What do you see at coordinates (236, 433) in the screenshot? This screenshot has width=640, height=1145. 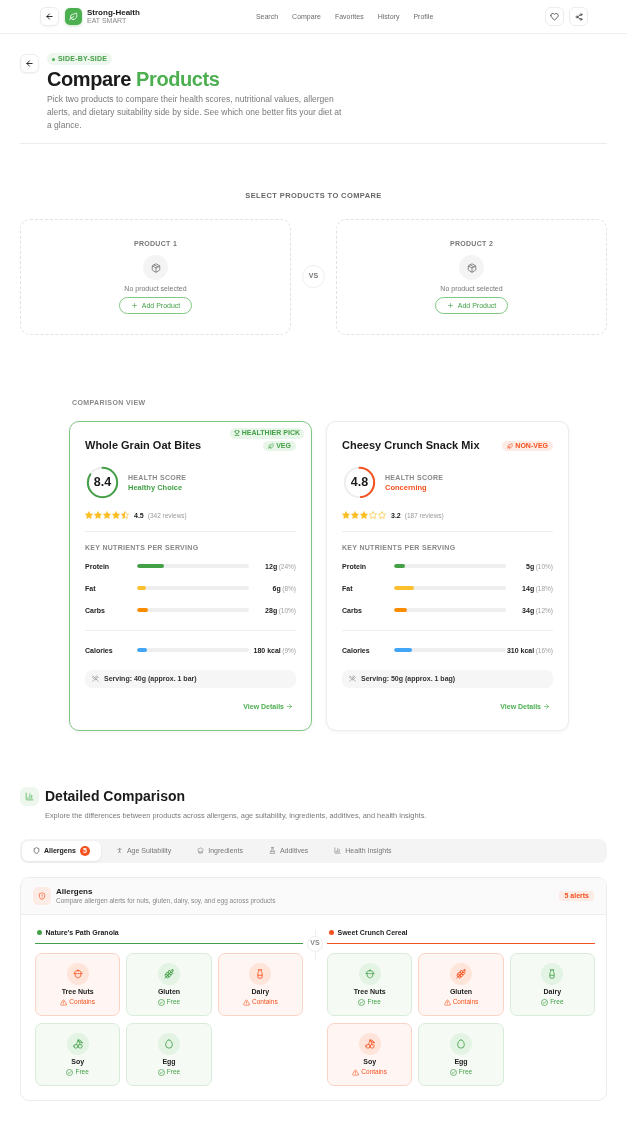 I see `trophy-icon` at bounding box center [236, 433].